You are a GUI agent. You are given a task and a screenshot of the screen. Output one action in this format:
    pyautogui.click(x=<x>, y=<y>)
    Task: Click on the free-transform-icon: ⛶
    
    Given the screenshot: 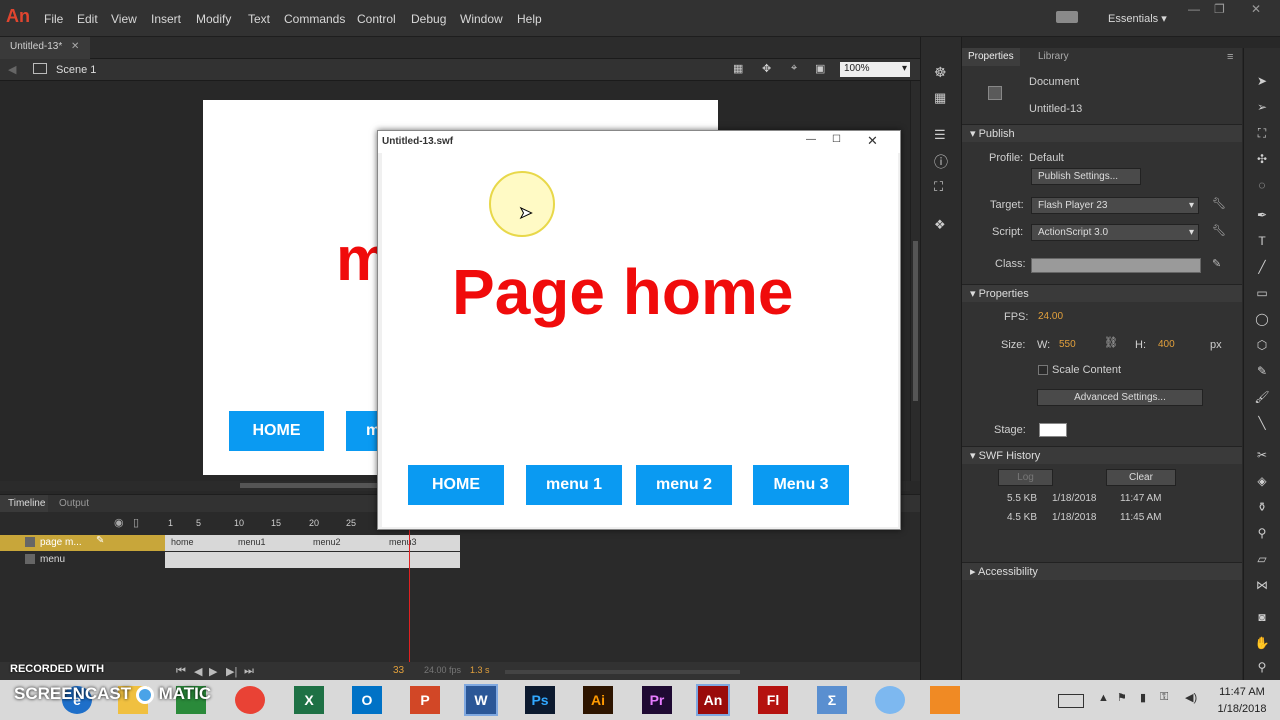 What is the action you would take?
    pyautogui.click(x=1262, y=133)
    